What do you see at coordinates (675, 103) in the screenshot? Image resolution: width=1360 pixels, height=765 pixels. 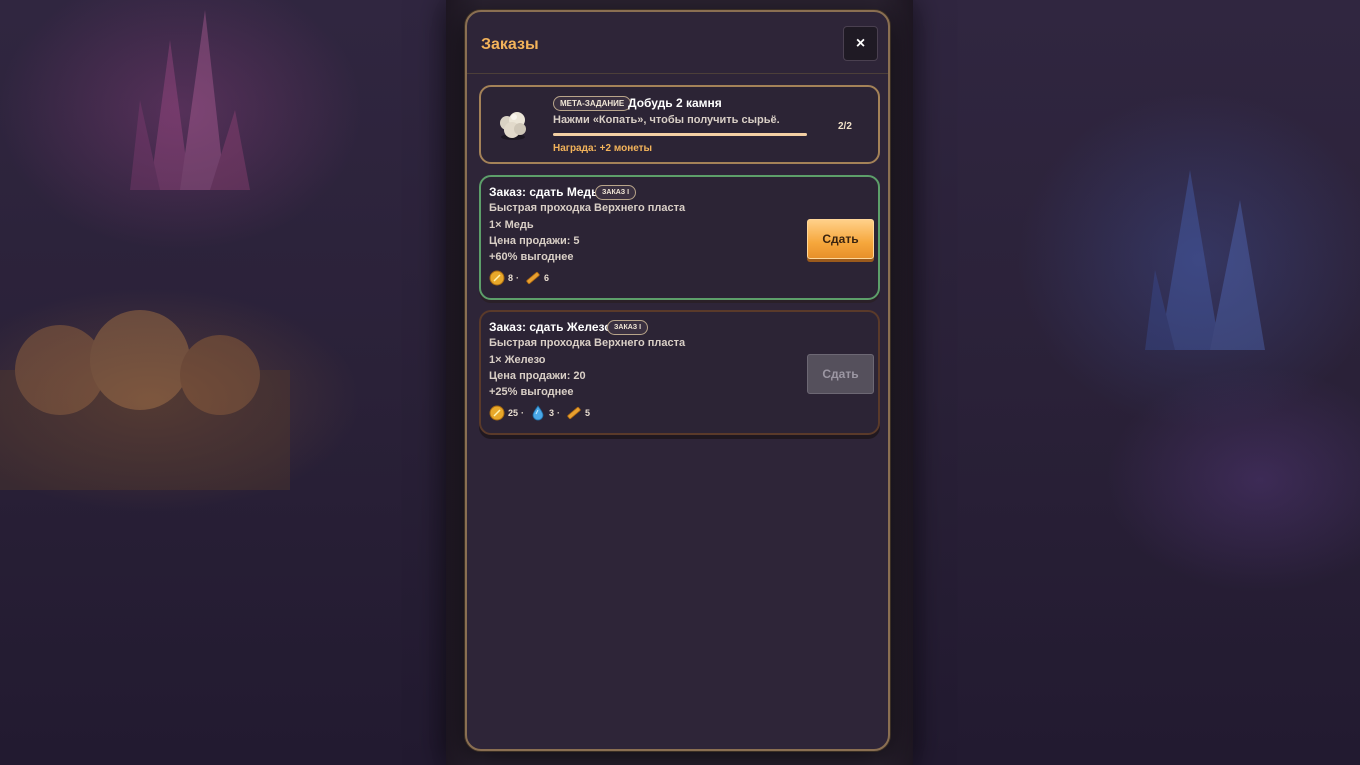 I see `meta-task-title: Добудь 2 камня` at bounding box center [675, 103].